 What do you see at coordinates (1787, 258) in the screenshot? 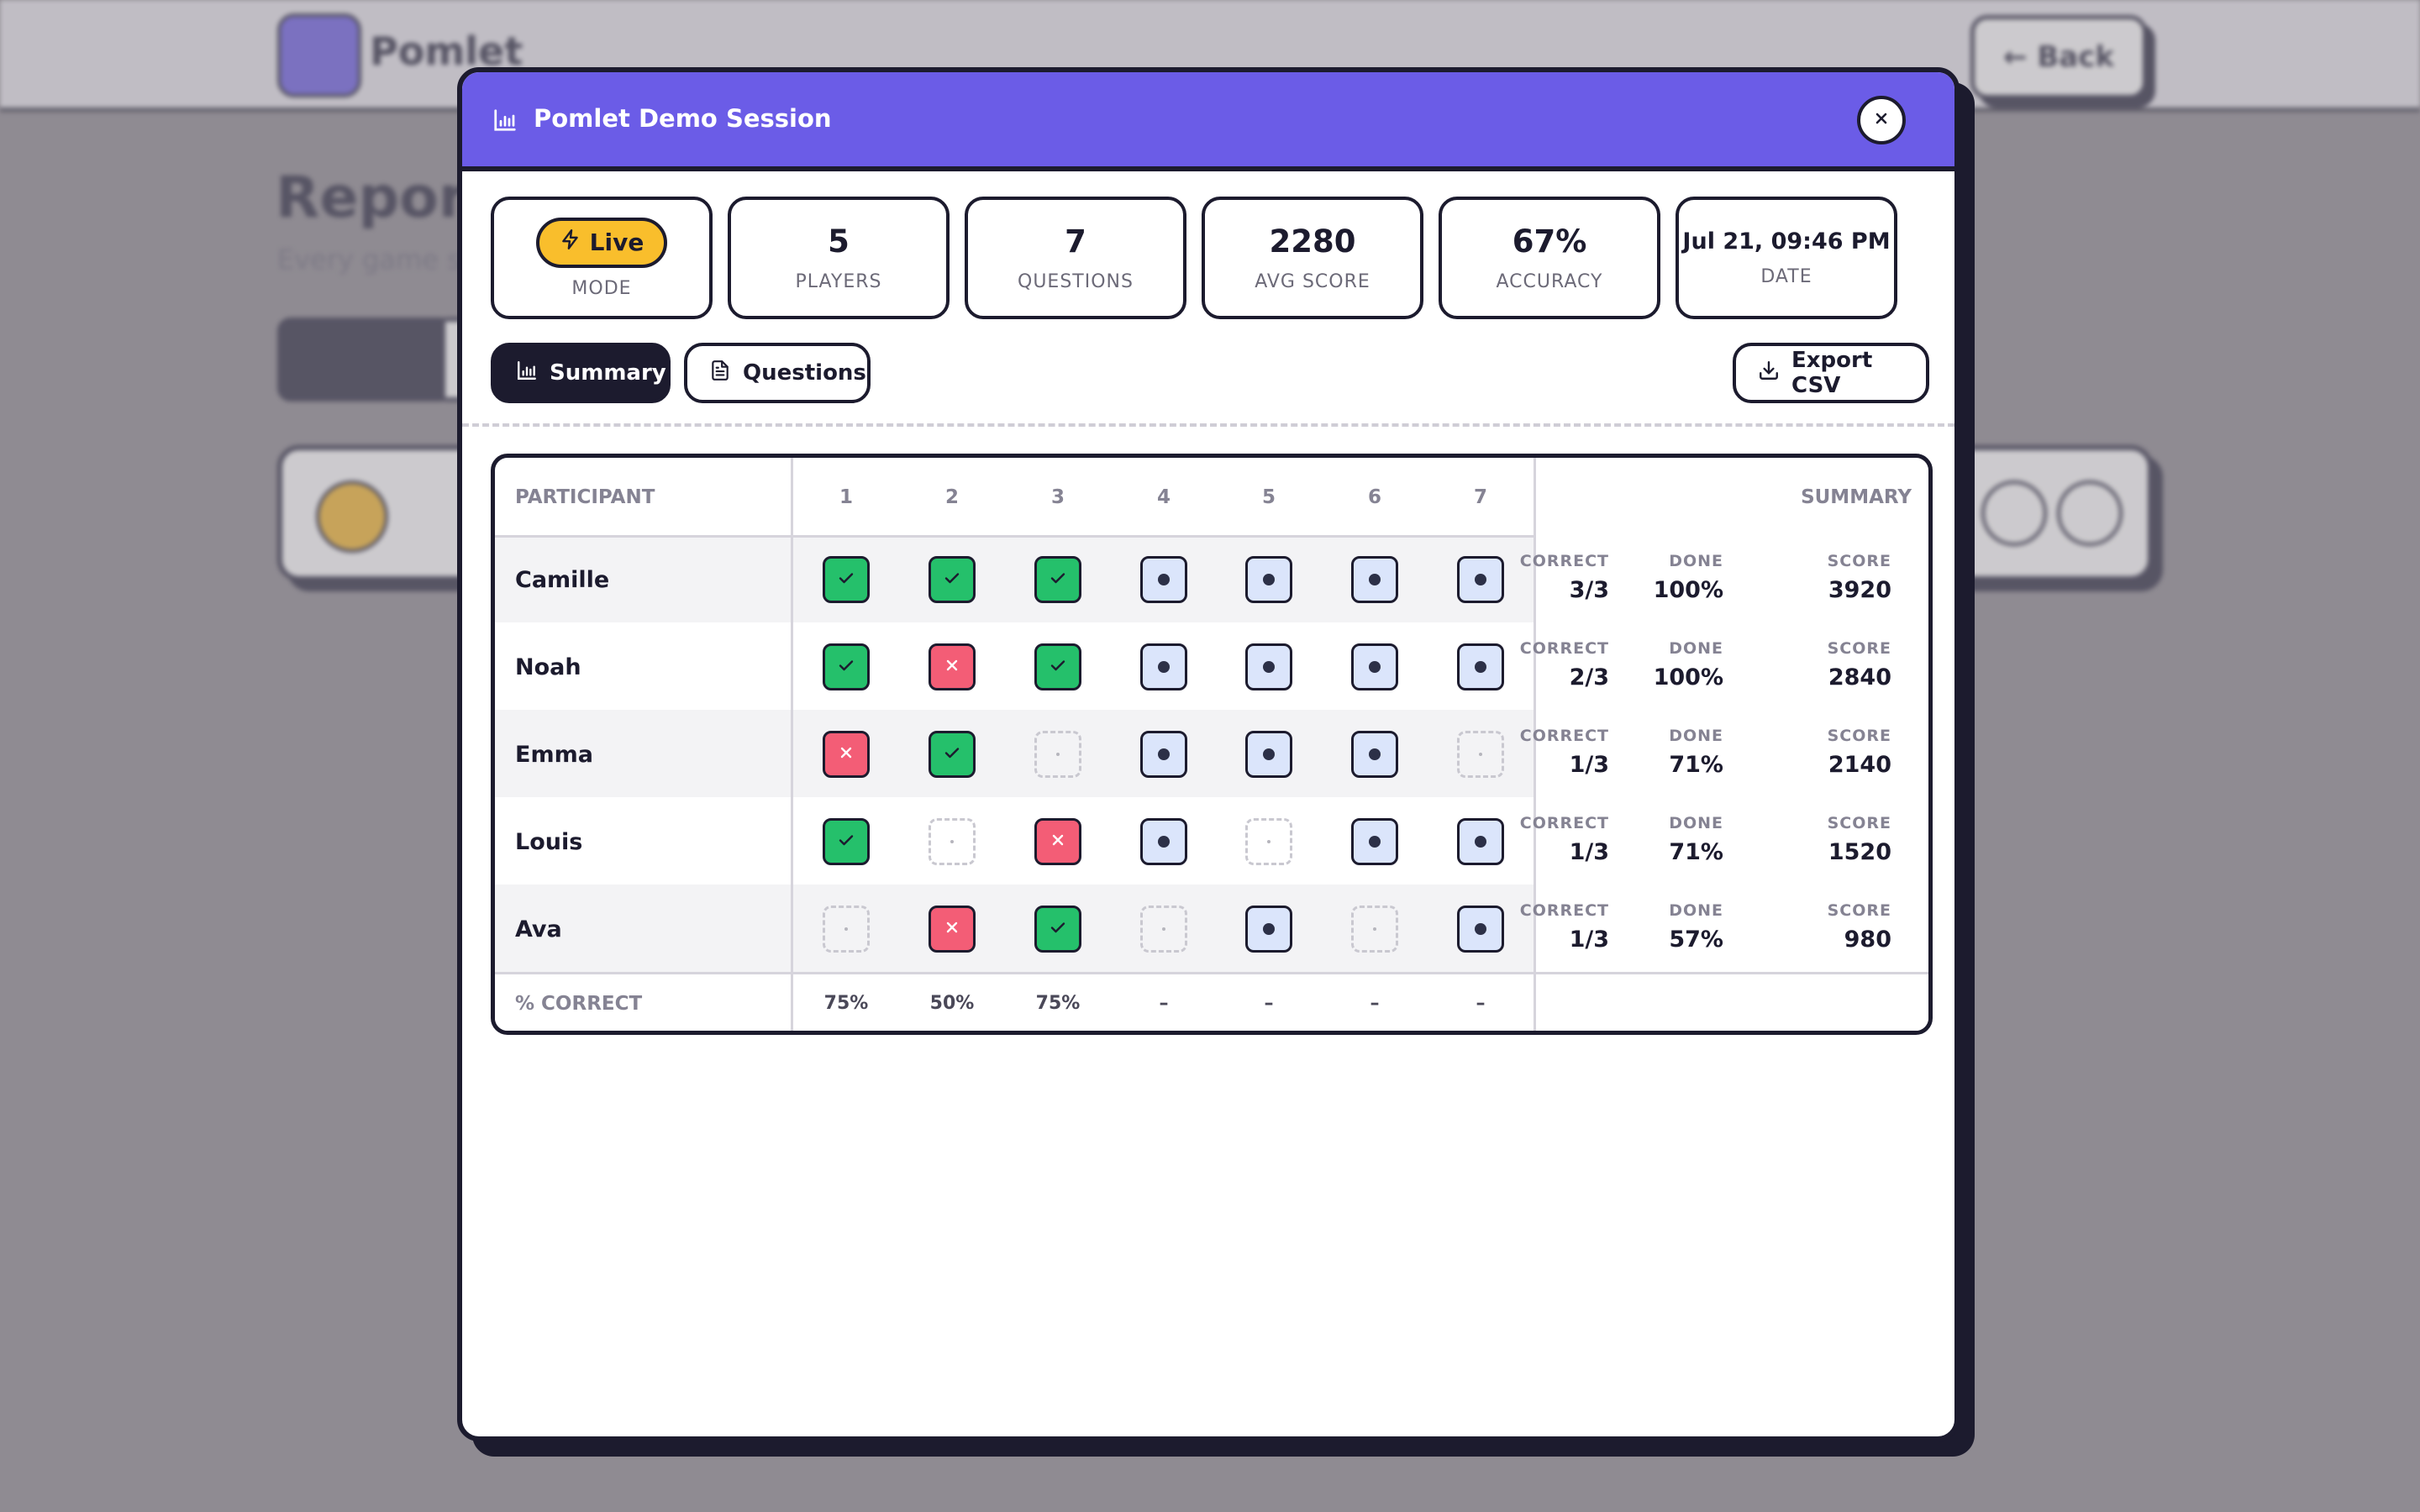
I see `date-stat: Jul 21, 09:46 PM DATE` at bounding box center [1787, 258].